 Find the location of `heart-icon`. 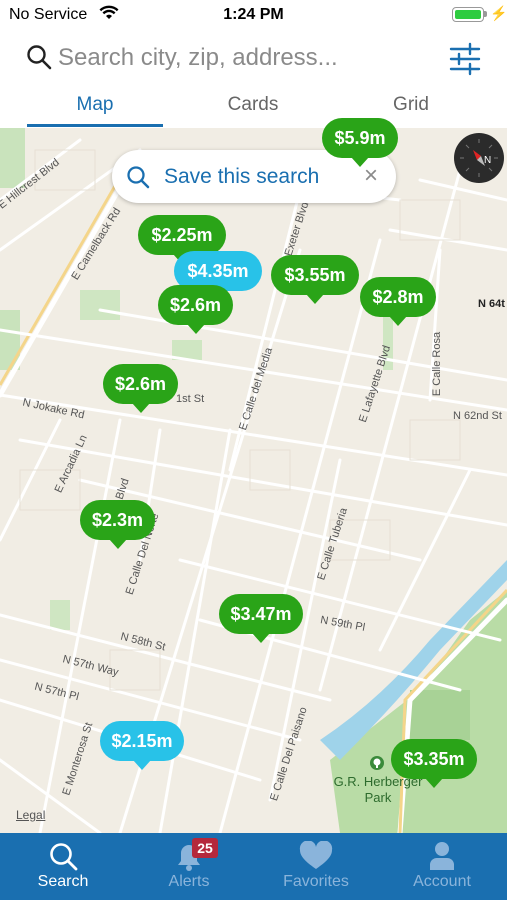

heart-icon is located at coordinates (316, 855).